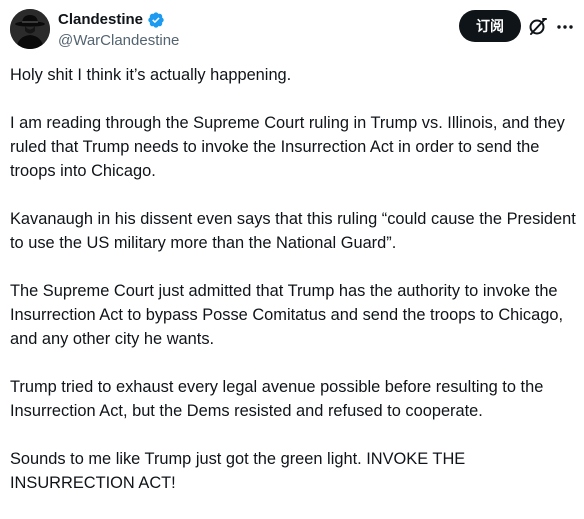 Image resolution: width=584 pixels, height=519 pixels. What do you see at coordinates (118, 41) in the screenshot?
I see `handle: @WarClandestine` at bounding box center [118, 41].